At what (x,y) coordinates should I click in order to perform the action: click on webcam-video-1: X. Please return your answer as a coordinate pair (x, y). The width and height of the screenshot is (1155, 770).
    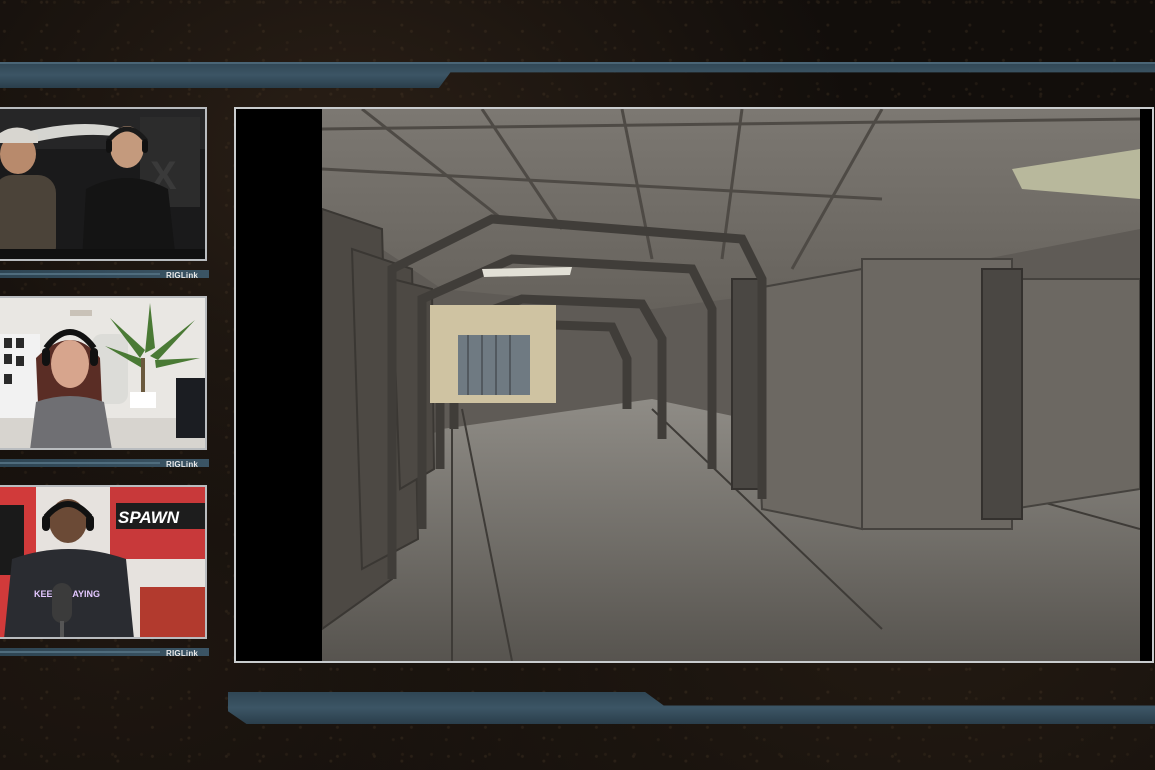
    Looking at the image, I should click on (102, 184).